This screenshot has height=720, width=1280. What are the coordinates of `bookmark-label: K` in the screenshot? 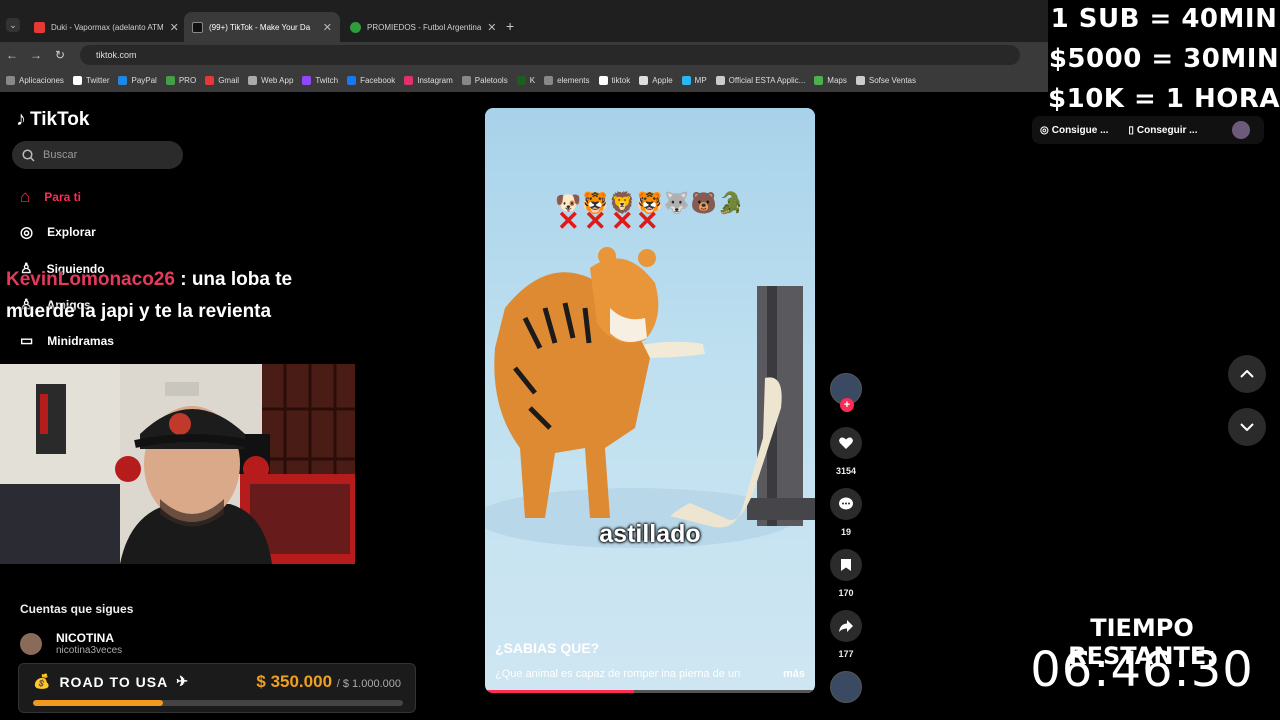 It's located at (532, 80).